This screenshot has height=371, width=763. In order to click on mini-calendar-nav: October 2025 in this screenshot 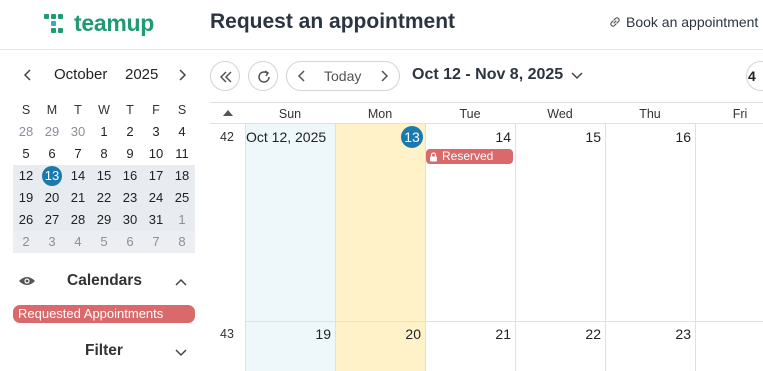, I will do `click(103, 75)`.